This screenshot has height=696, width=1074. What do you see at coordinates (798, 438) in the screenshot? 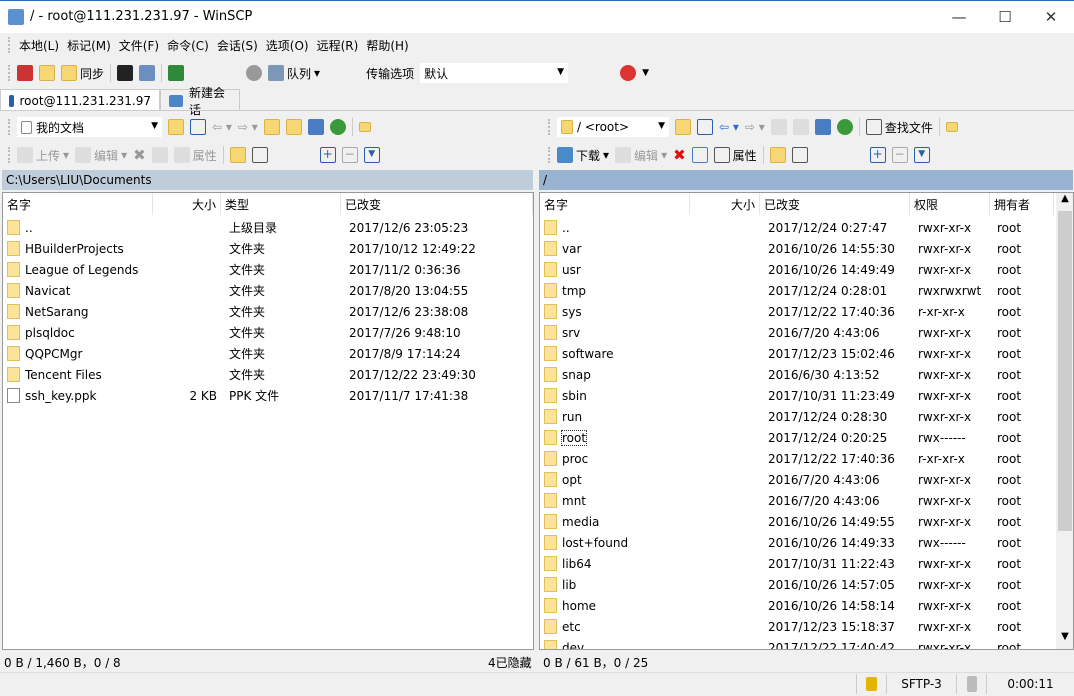
I see `table-row: root 2017/12/24 0:20:25 rwx------ root` at bounding box center [798, 438].